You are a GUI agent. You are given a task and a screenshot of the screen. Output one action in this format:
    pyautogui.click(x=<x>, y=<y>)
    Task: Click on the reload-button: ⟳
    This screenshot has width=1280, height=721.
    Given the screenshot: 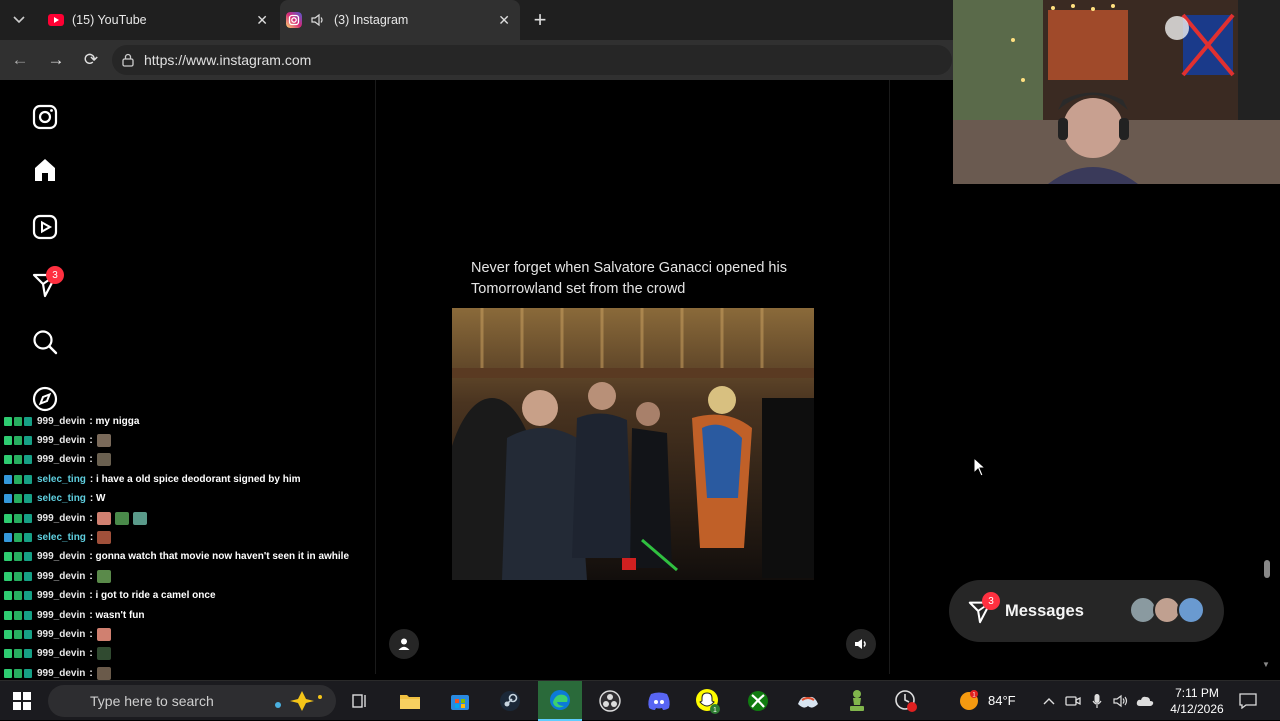 What is the action you would take?
    pyautogui.click(x=91, y=60)
    